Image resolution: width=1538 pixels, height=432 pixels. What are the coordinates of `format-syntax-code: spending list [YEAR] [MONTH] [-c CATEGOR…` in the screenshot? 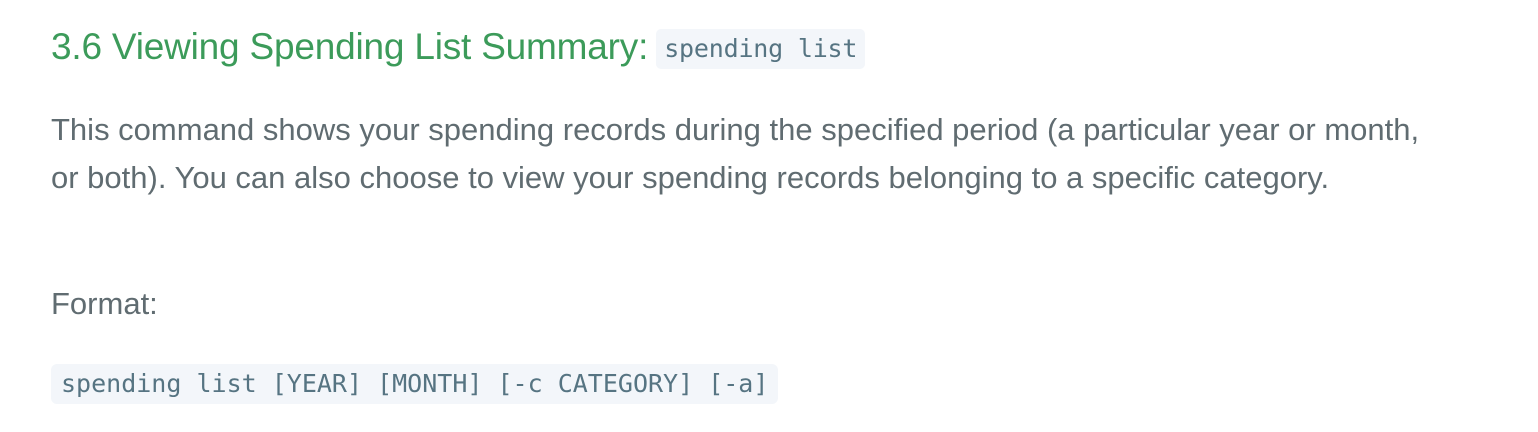 It's located at (415, 384).